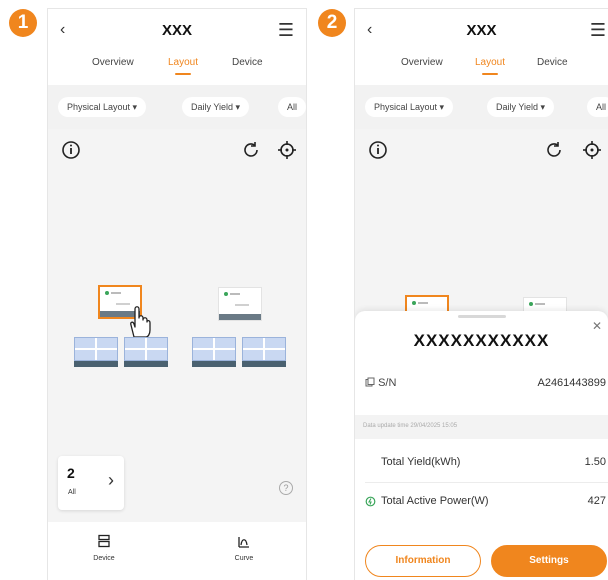 Image resolution: width=608 pixels, height=580 pixels. Describe the element at coordinates (435, 501) in the screenshot. I see `active-power-label: Total Active Power(W)` at that location.